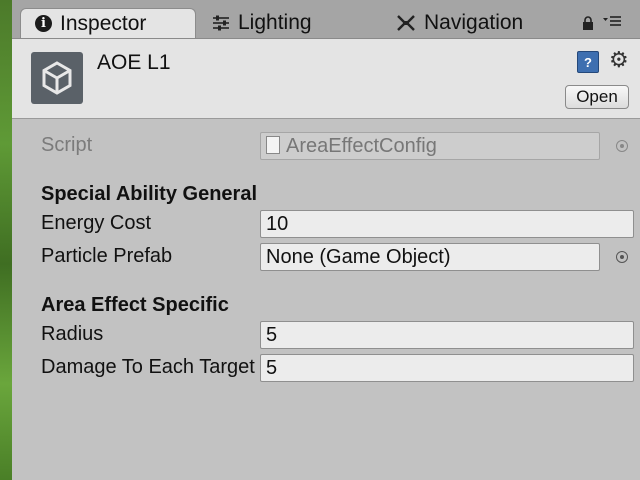 The image size is (640, 480). Describe the element at coordinates (597, 97) in the screenshot. I see `open-button: Open` at that location.